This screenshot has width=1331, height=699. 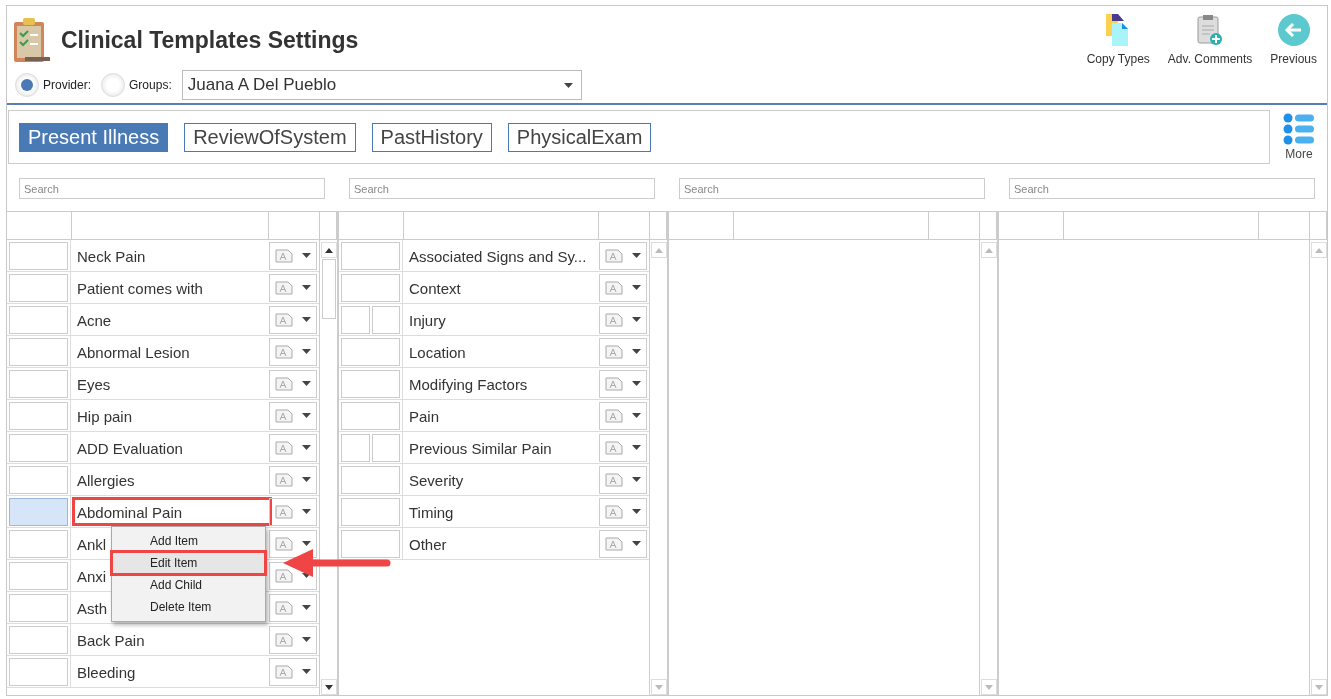 What do you see at coordinates (92, 543) in the screenshot?
I see `row-label: Ankl` at bounding box center [92, 543].